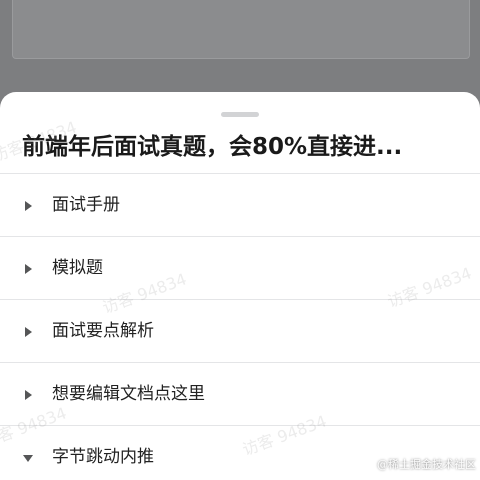  I want to click on source-watermark: @稀土掘金技术社区, so click(426, 464).